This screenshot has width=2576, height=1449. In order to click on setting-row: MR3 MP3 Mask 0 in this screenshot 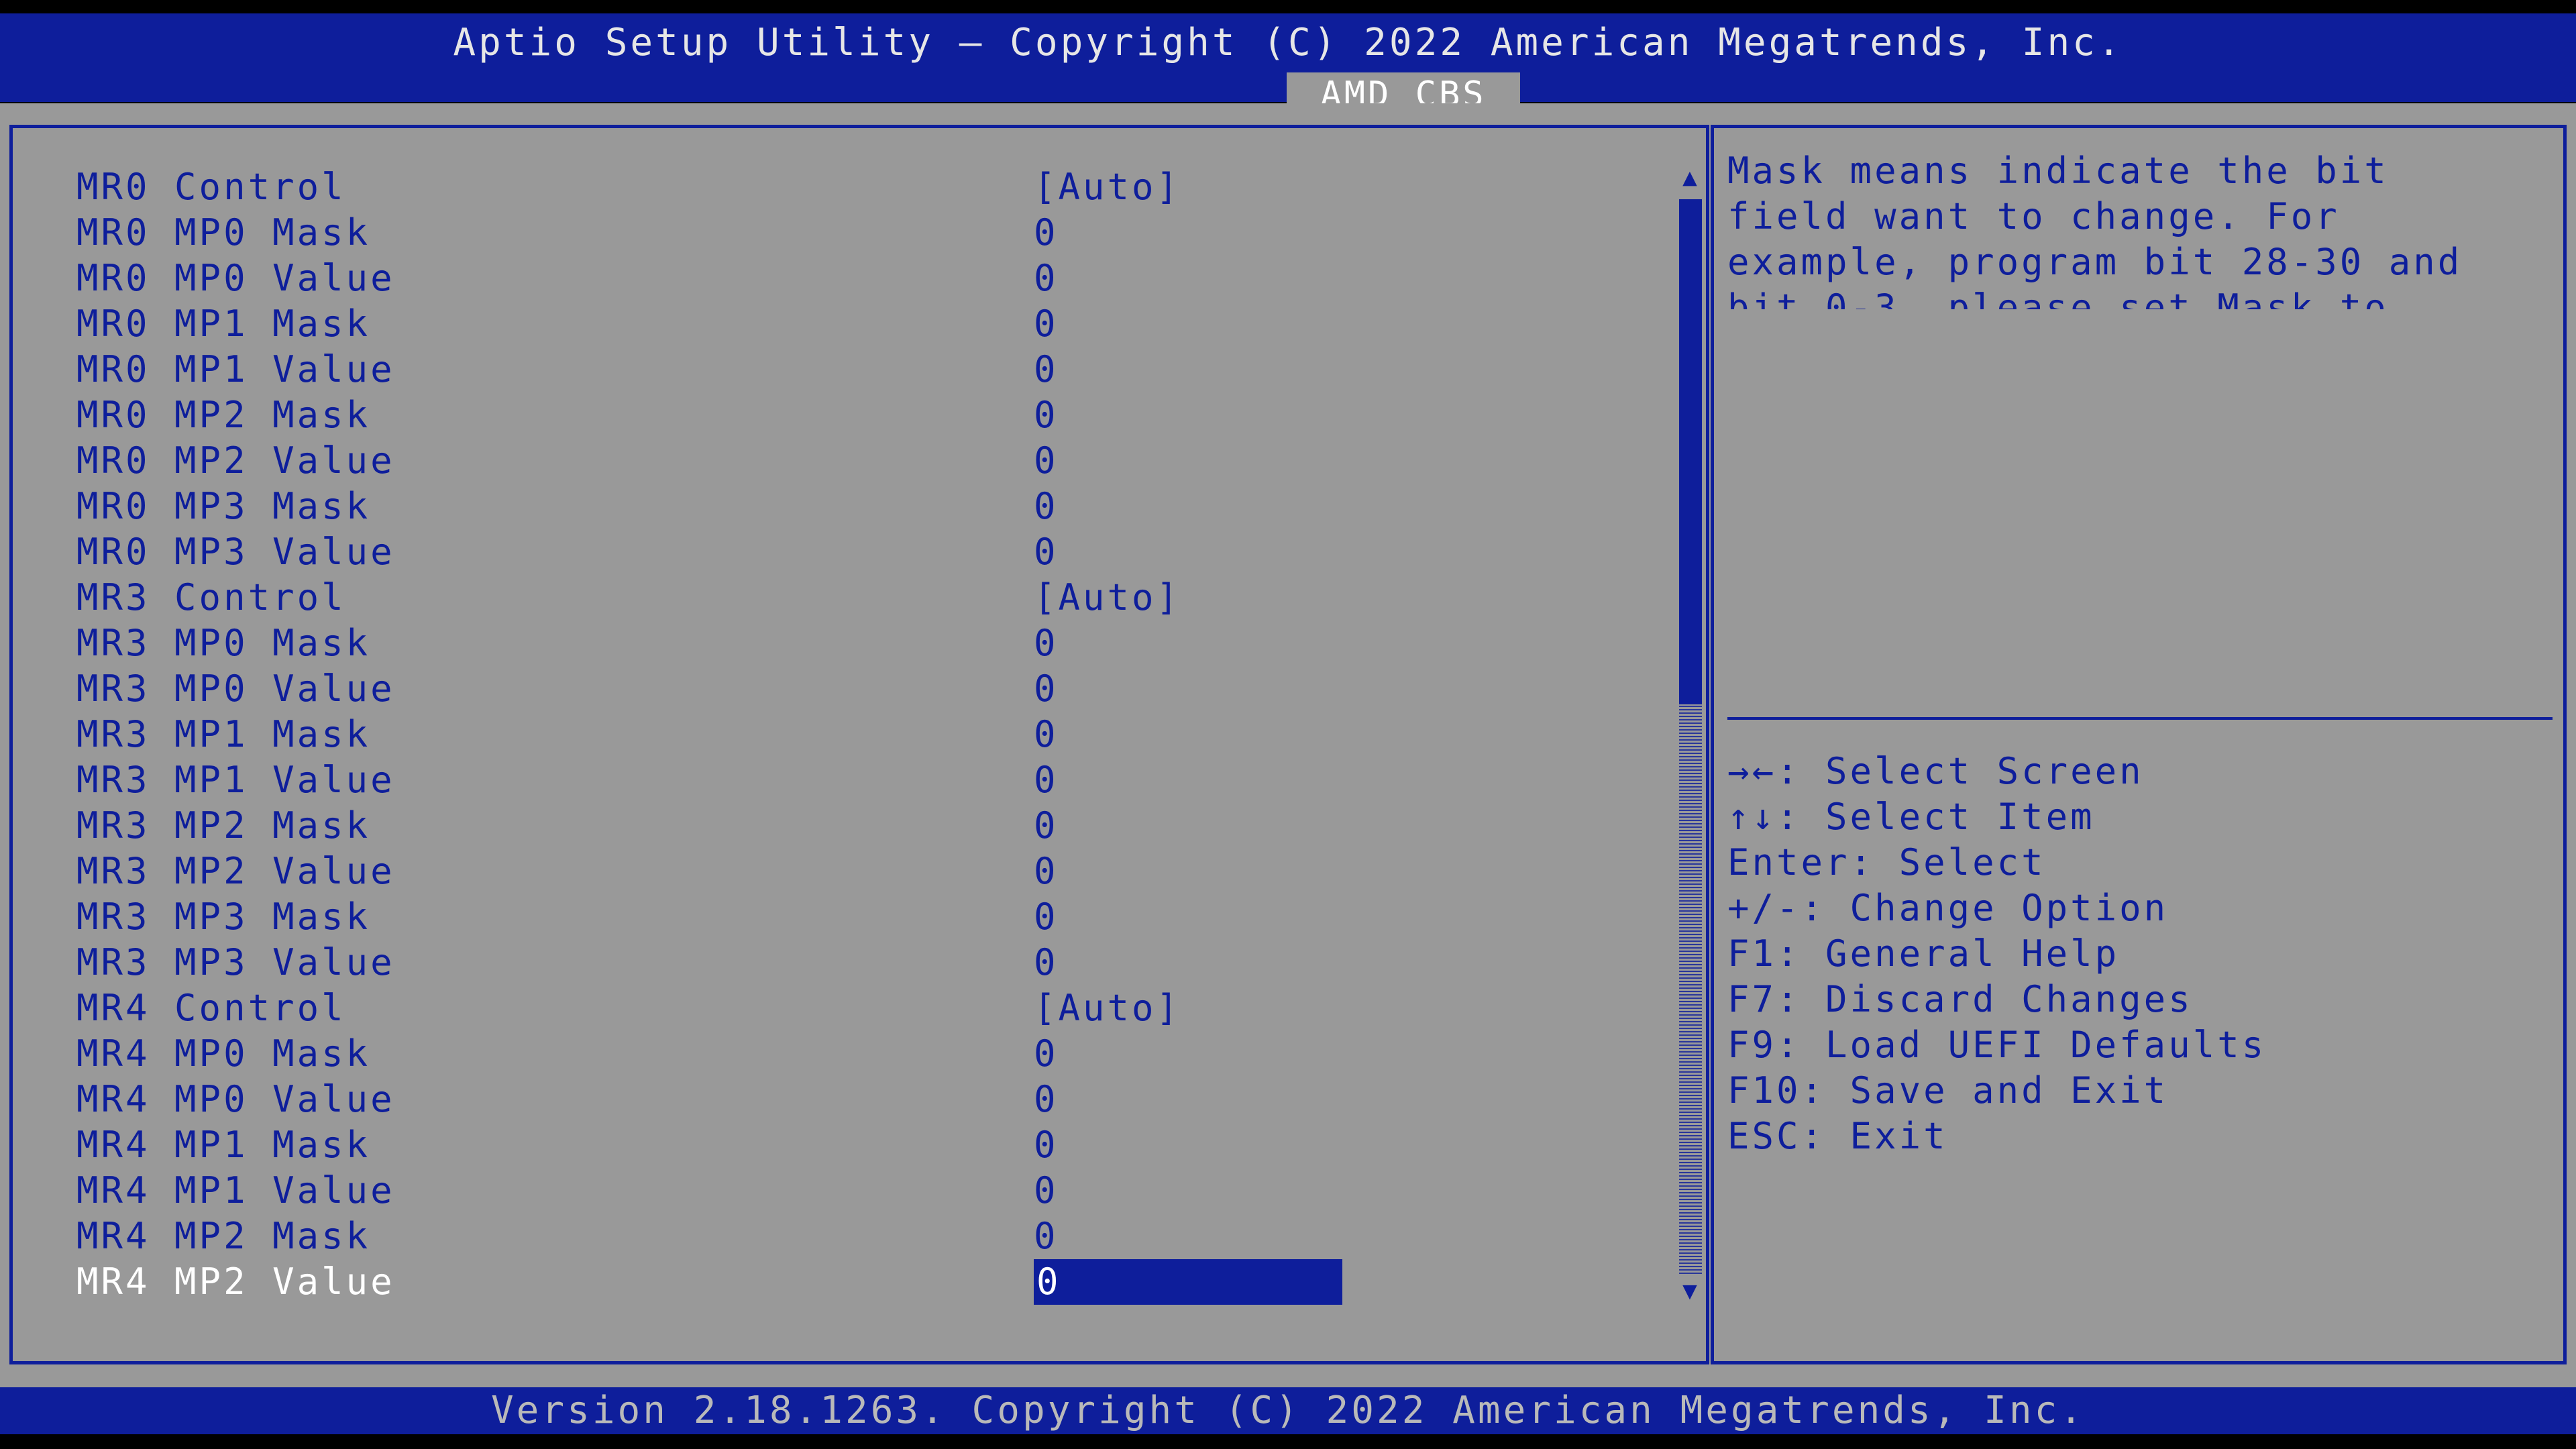, I will do `click(858, 917)`.